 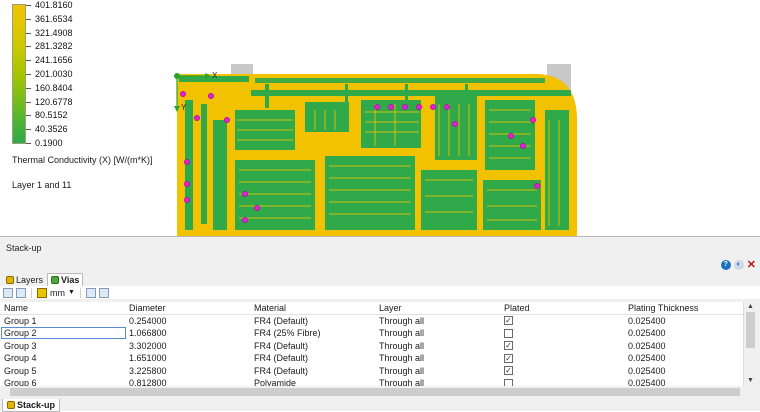 What do you see at coordinates (54, 46) in the screenshot?
I see `legend-tick-label: 281.3282` at bounding box center [54, 46].